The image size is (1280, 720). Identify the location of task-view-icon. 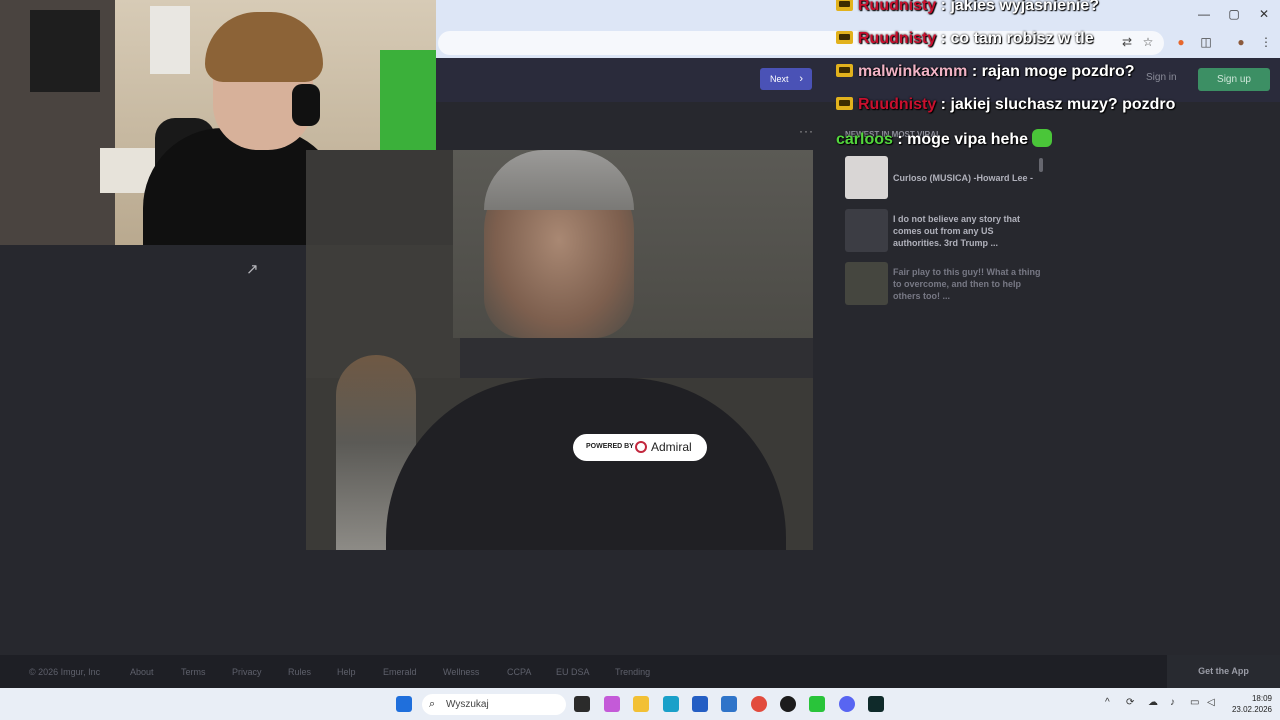
(582, 704).